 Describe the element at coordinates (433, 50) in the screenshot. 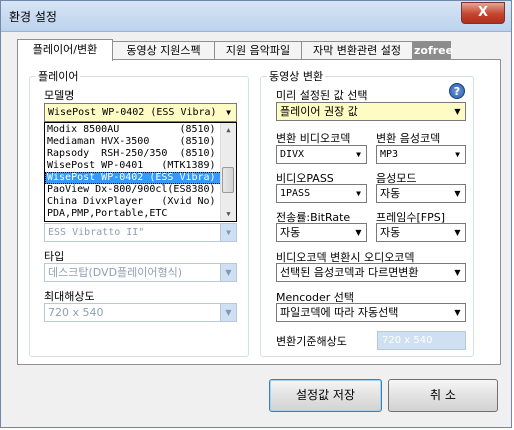

I see `tab-zofree: zofree` at that location.